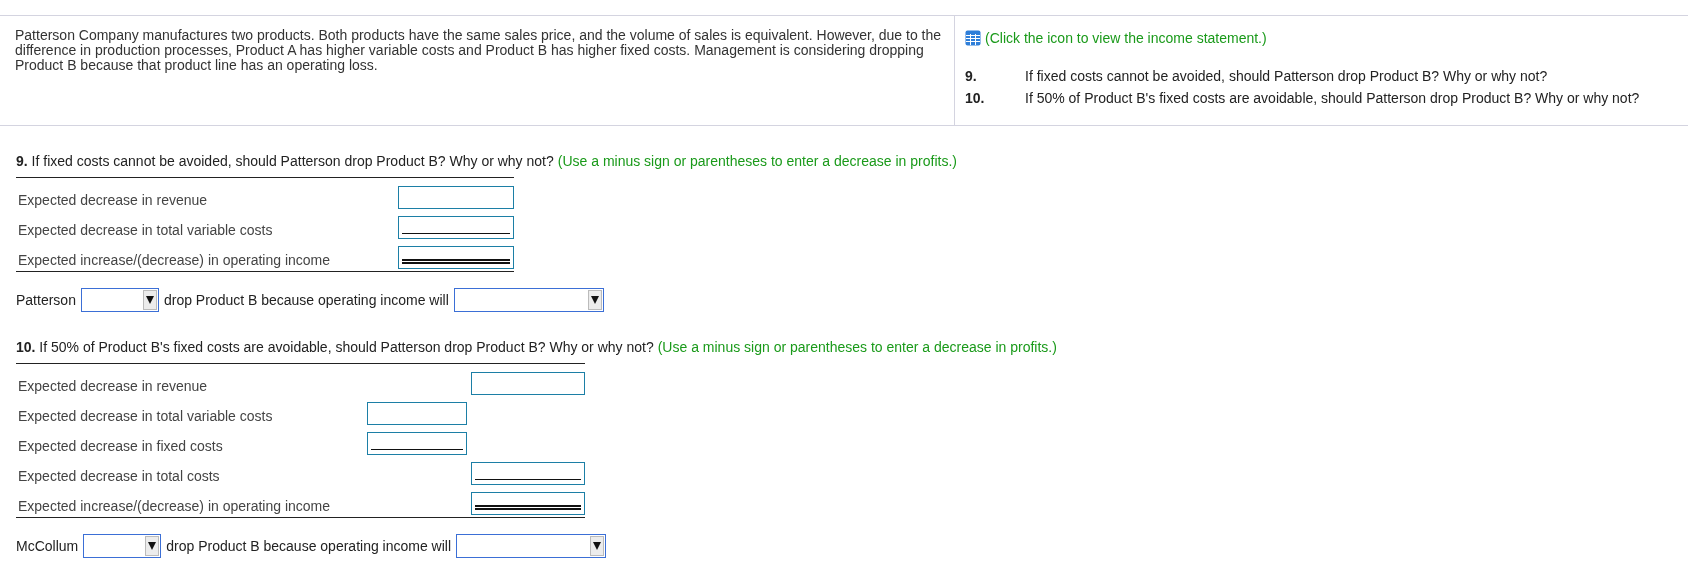  Describe the element at coordinates (478, 50) in the screenshot. I see `problem-text: Patterson Company manufactures two products. Both products have the same sales price, and the volume of sales is equivalent. However, due to the difference in production processes, Product A has higher variable costs and Product B has higher fixed costs. Management is considering dropping Product B because that product line has an operating loss.` at that location.